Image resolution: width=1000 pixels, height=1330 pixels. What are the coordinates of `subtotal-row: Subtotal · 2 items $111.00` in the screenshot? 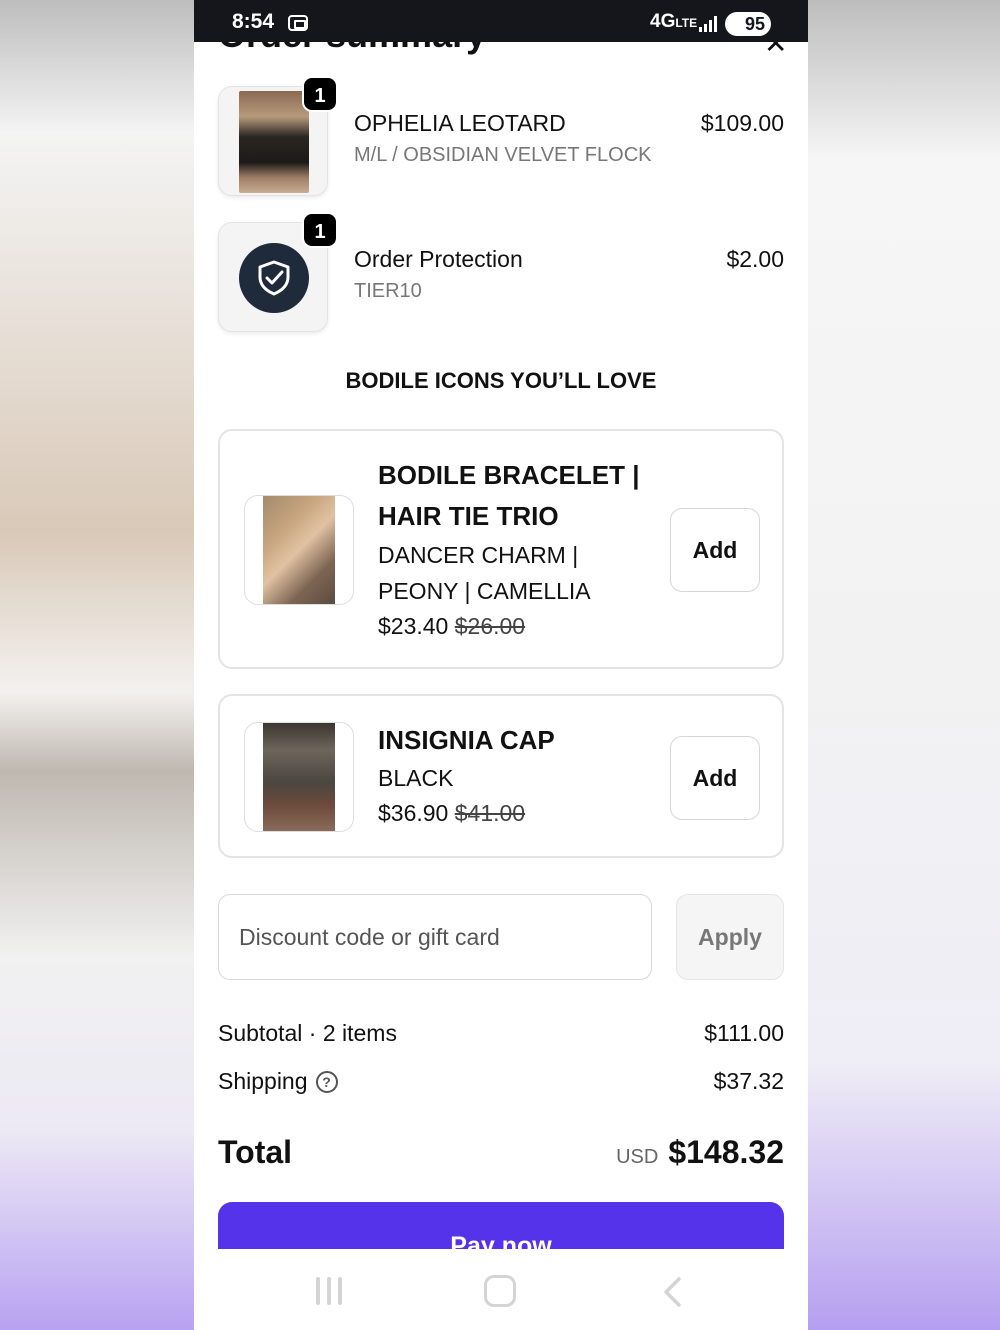 It's located at (501, 1033).